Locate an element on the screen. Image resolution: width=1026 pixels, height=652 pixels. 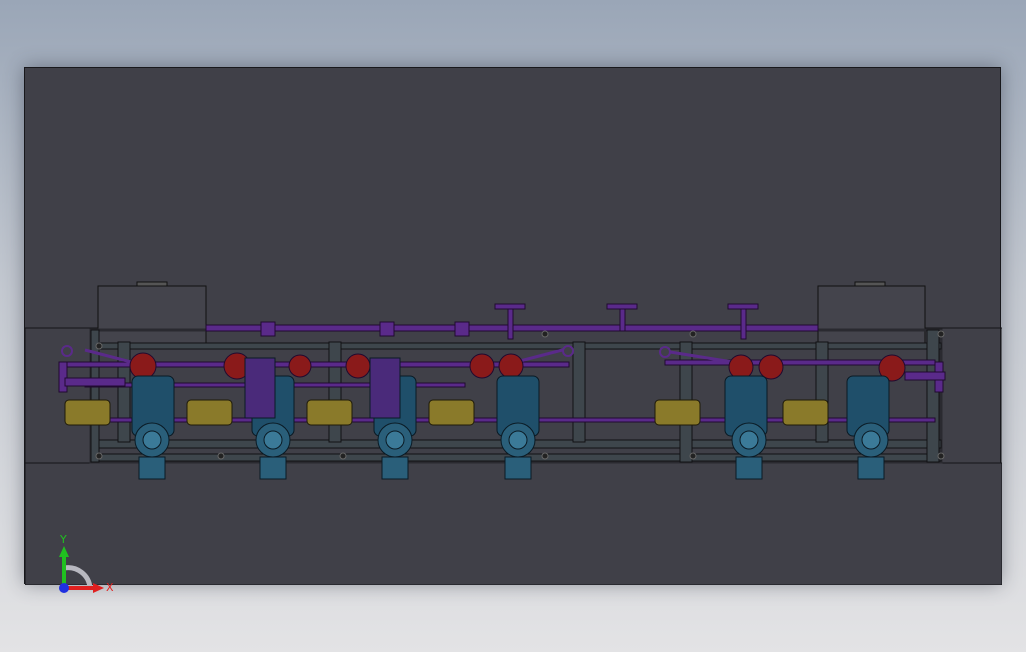
control-box-right is located at coordinates (871, 315).